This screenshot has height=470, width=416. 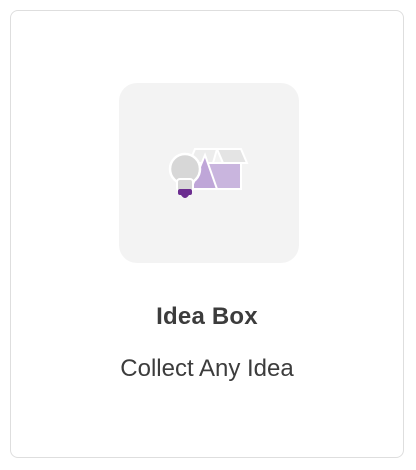 What do you see at coordinates (207, 368) in the screenshot?
I see `app-description: Collect Any Idea` at bounding box center [207, 368].